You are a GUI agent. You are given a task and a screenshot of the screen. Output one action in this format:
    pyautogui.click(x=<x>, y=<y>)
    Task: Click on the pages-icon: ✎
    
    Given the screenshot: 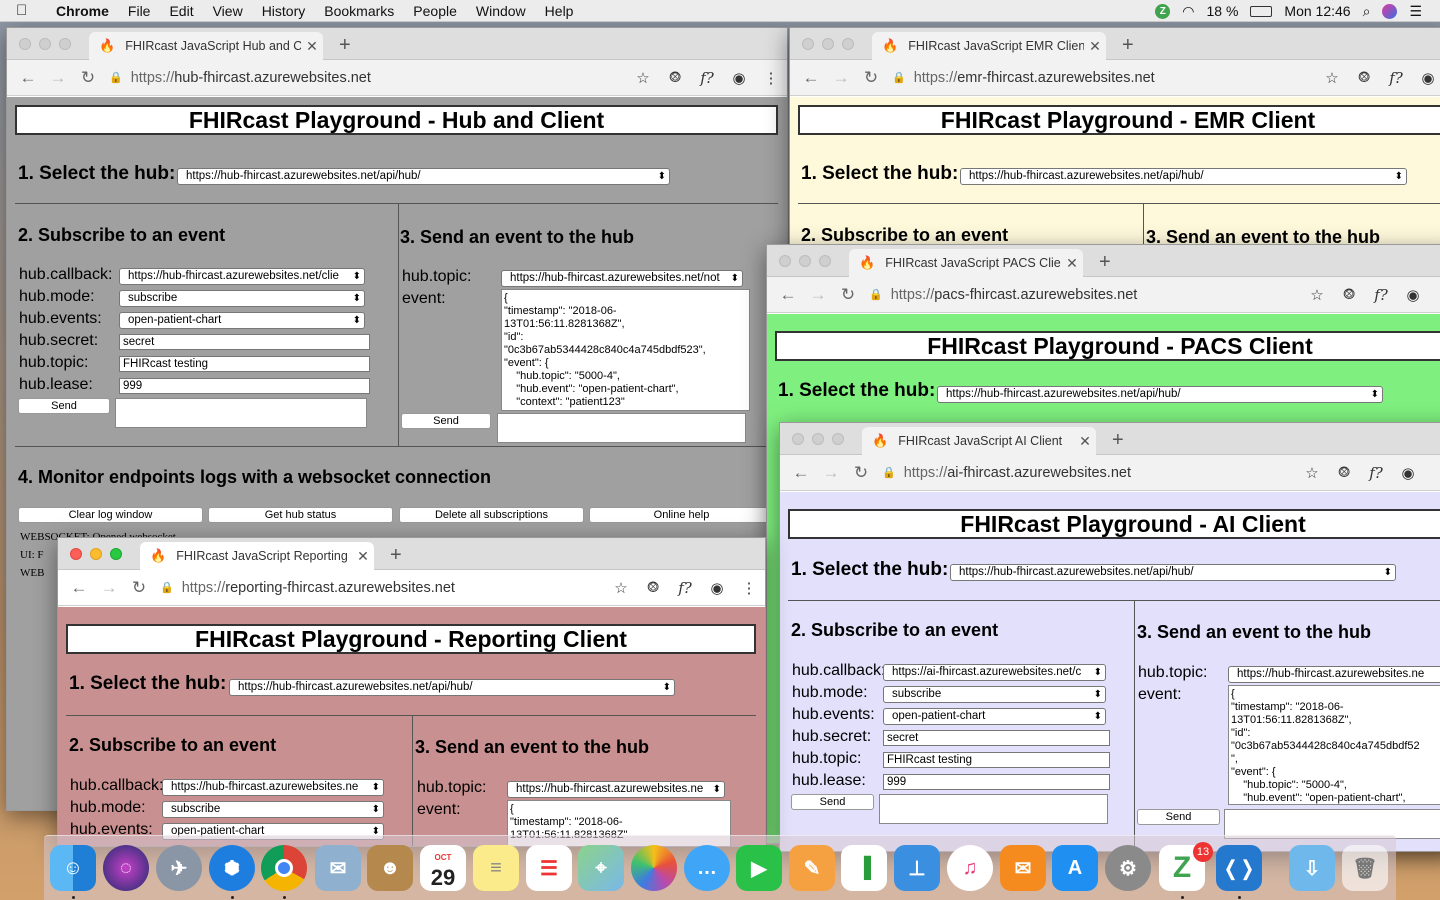 What is the action you would take?
    pyautogui.click(x=812, y=868)
    